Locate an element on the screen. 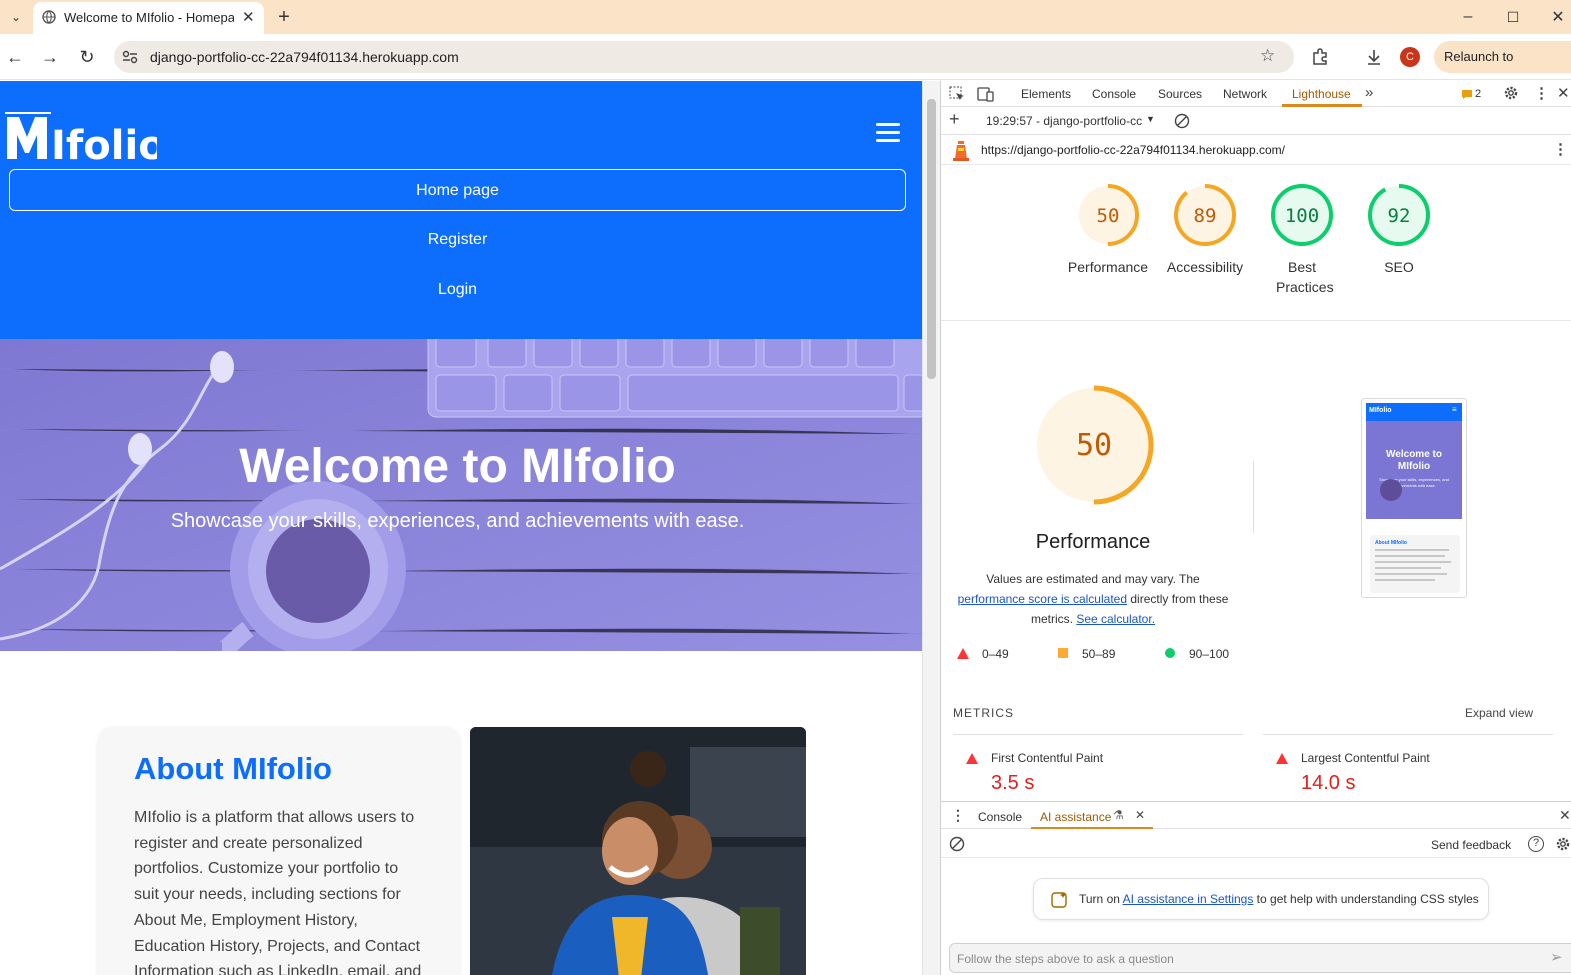 The width and height of the screenshot is (1571, 975). site-logo: Ifolio is located at coordinates (85, 140).